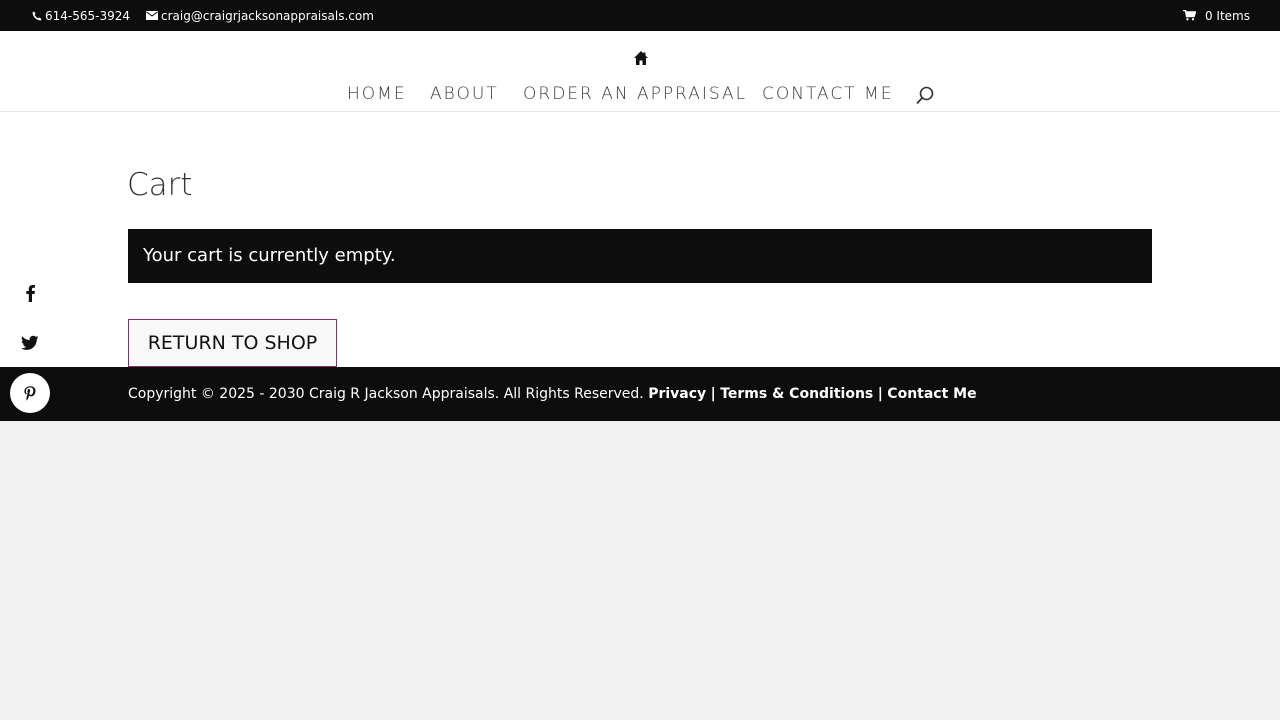  I want to click on phone-icon, so click(37, 15).